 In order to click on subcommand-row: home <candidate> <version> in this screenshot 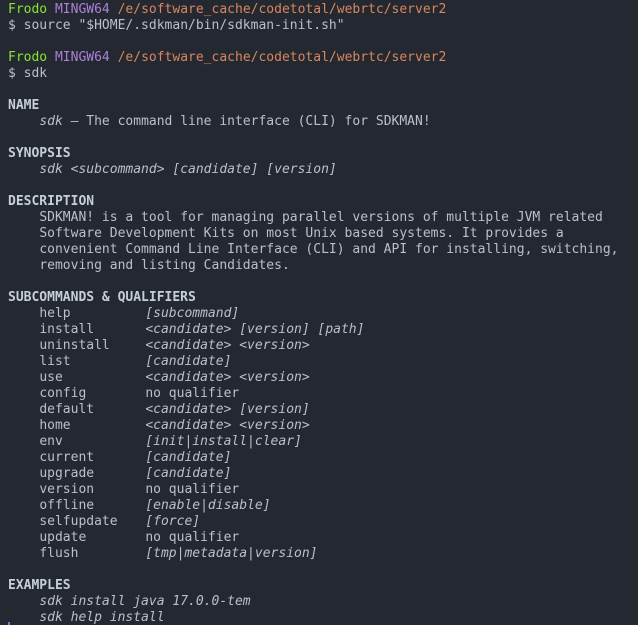, I will do `click(323, 426)`.